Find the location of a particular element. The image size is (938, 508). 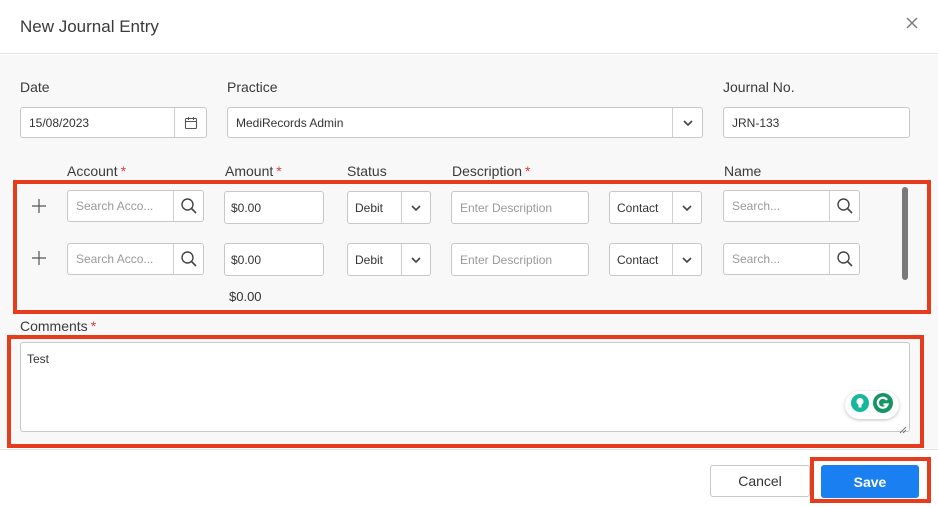

journal-no-field: JRN-133 is located at coordinates (816, 122).